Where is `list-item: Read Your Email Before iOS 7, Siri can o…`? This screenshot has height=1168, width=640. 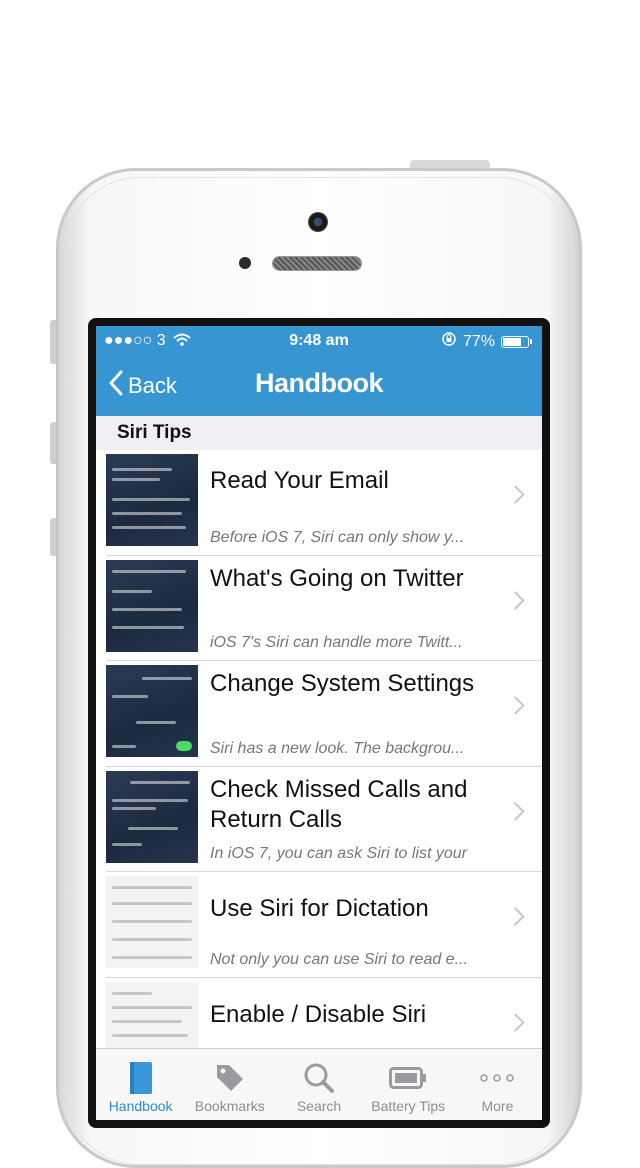
list-item: Read Your Email Before iOS 7, Siri can o… is located at coordinates (324, 503).